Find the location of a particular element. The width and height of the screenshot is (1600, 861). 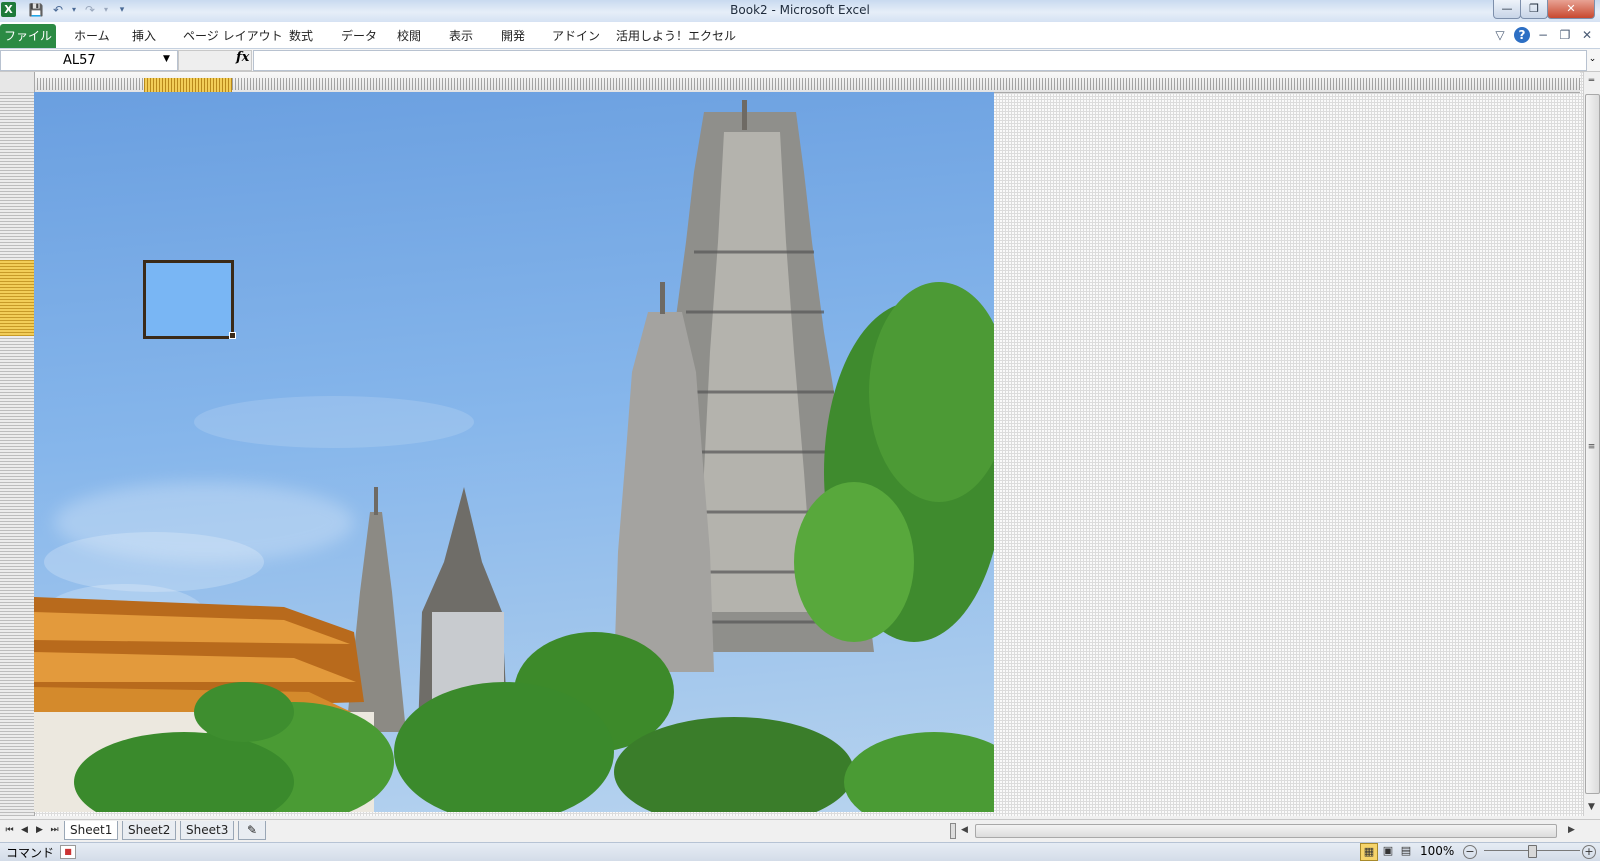

zoom-level: 100% is located at coordinates (1437, 851).